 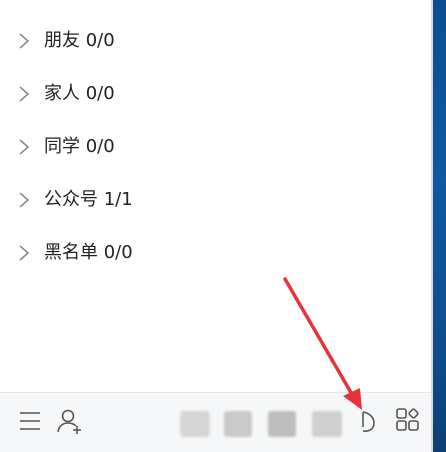 What do you see at coordinates (215, 43) in the screenshot?
I see `group-friends: 朋友 0/0` at bounding box center [215, 43].